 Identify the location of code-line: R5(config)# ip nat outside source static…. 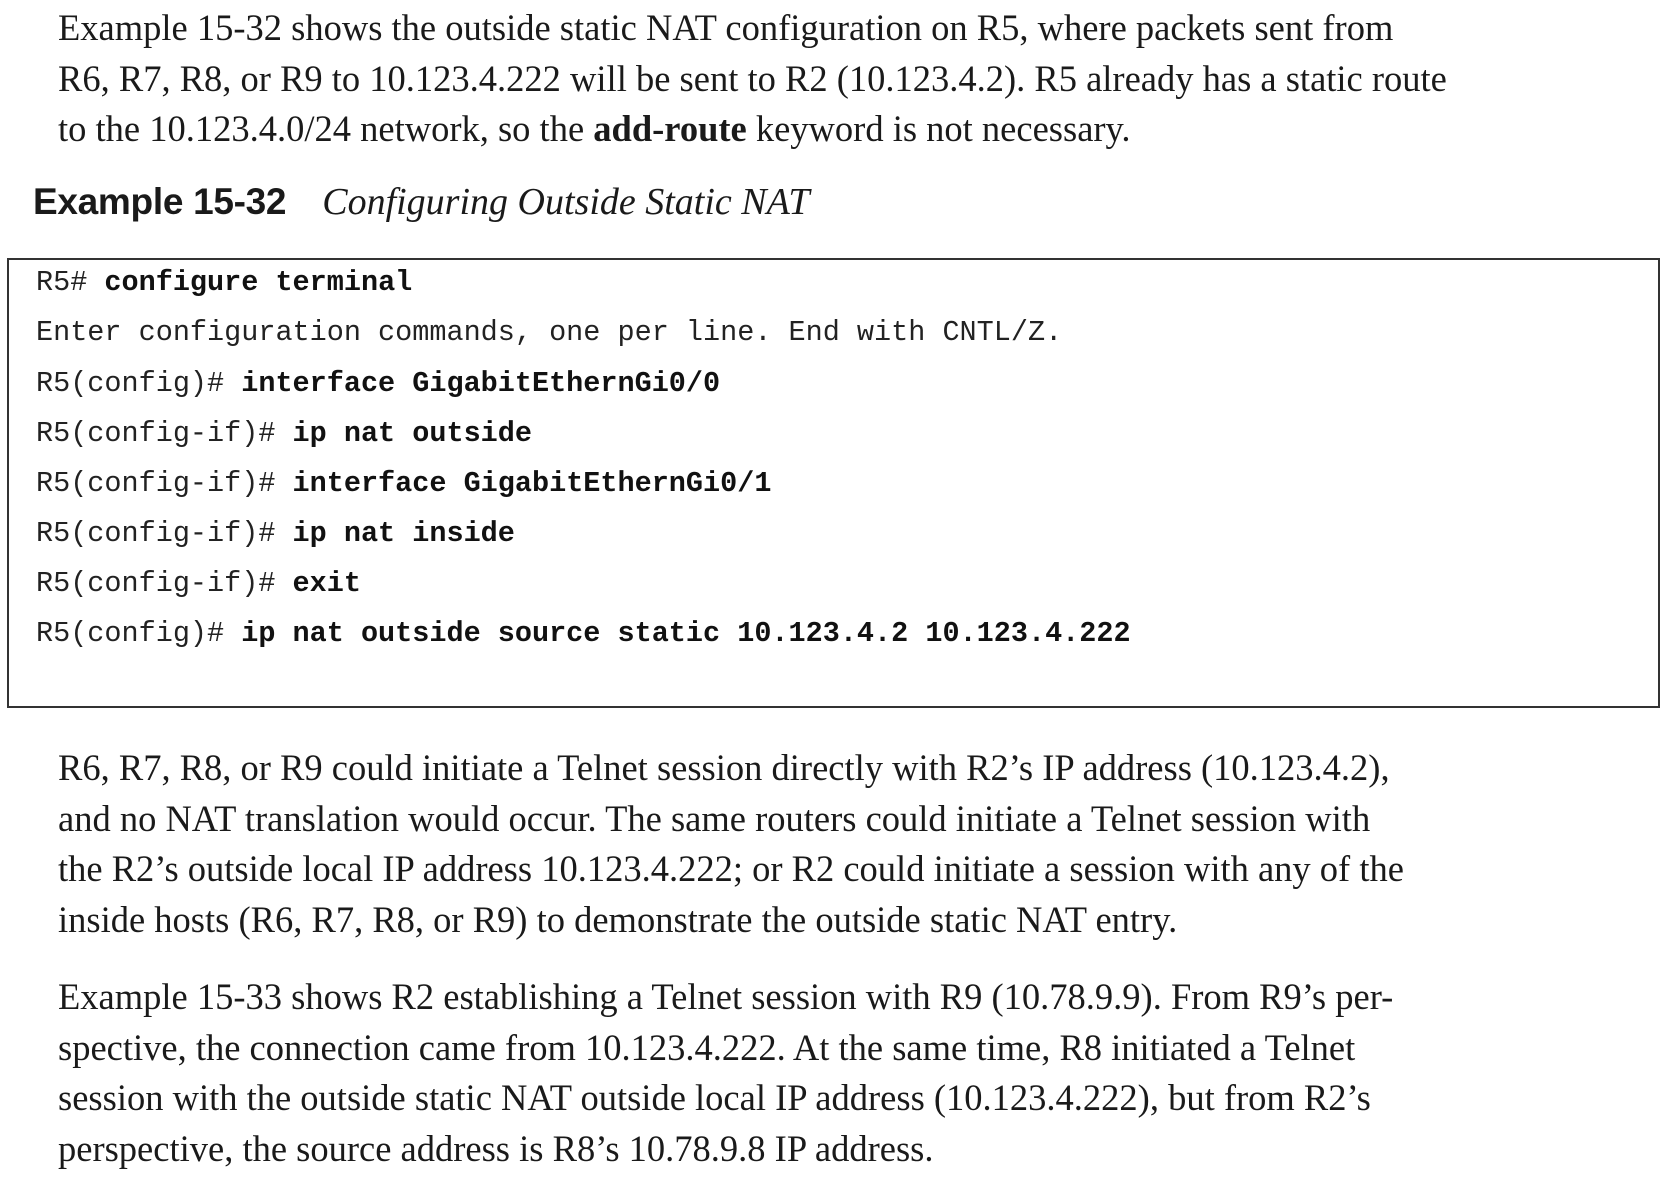
(583, 634).